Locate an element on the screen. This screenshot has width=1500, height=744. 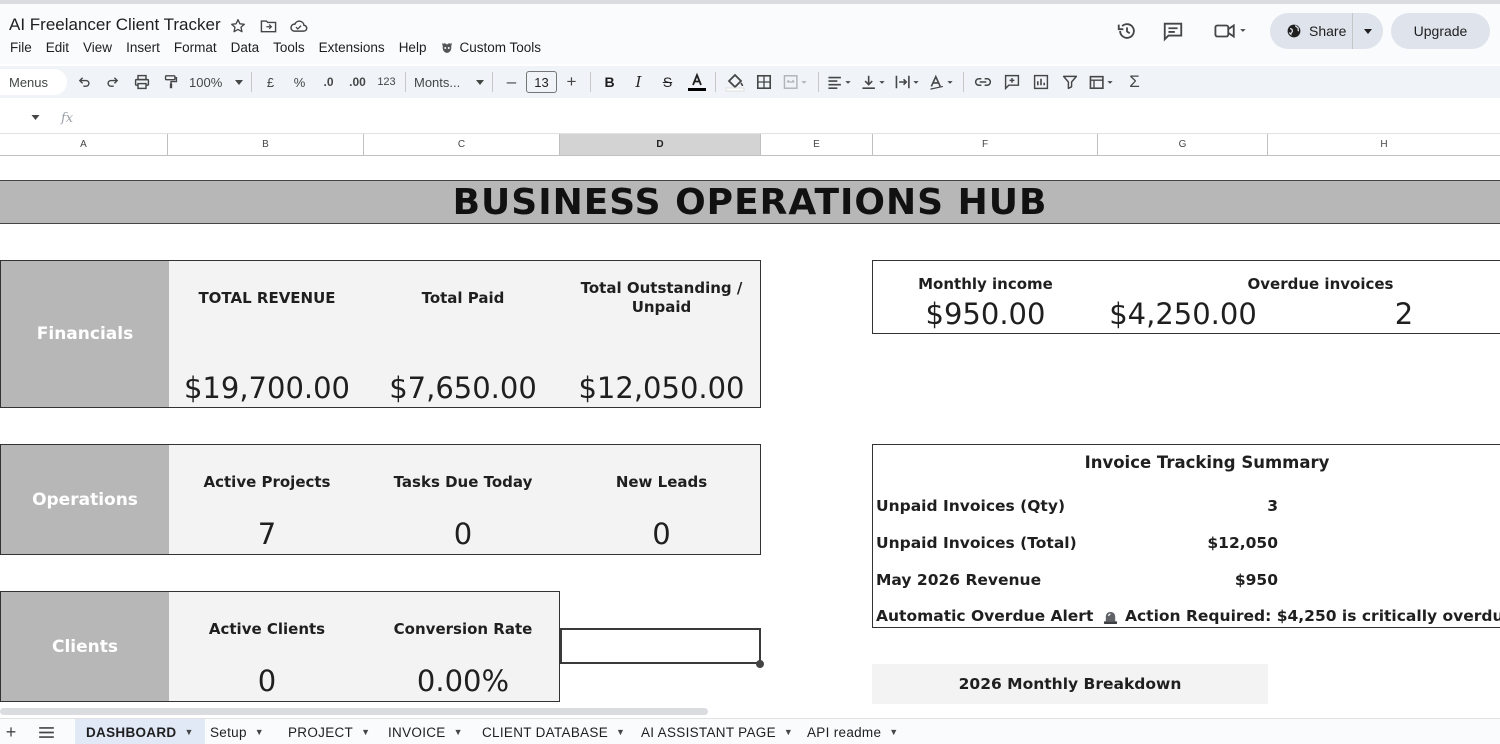
fill-color-icon is located at coordinates (734, 82).